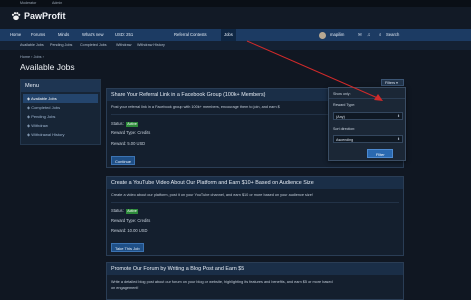 This screenshot has width=471, height=300. I want to click on subnav-pending-jobs: Pending Jobs, so click(61, 45).